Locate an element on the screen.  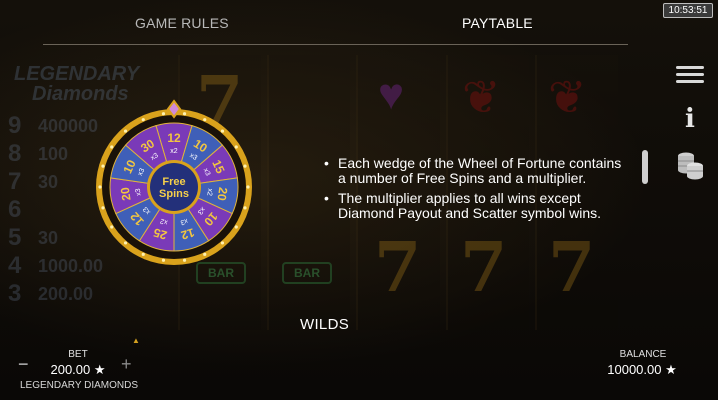
clock: 10:53:51 is located at coordinates (688, 10).